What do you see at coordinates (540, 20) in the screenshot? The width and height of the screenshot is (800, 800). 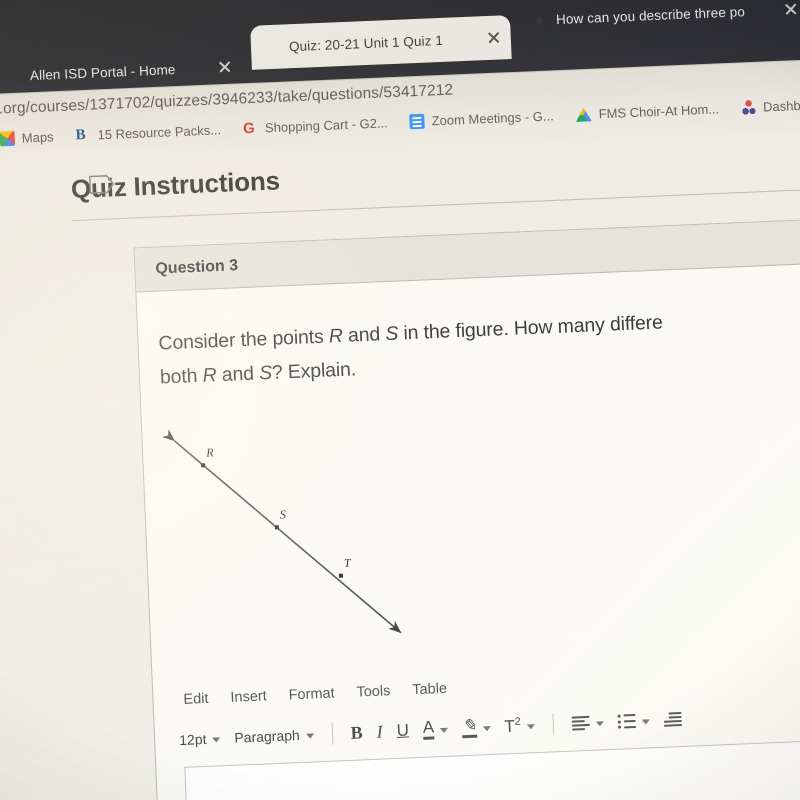 I see `google-icon` at bounding box center [540, 20].